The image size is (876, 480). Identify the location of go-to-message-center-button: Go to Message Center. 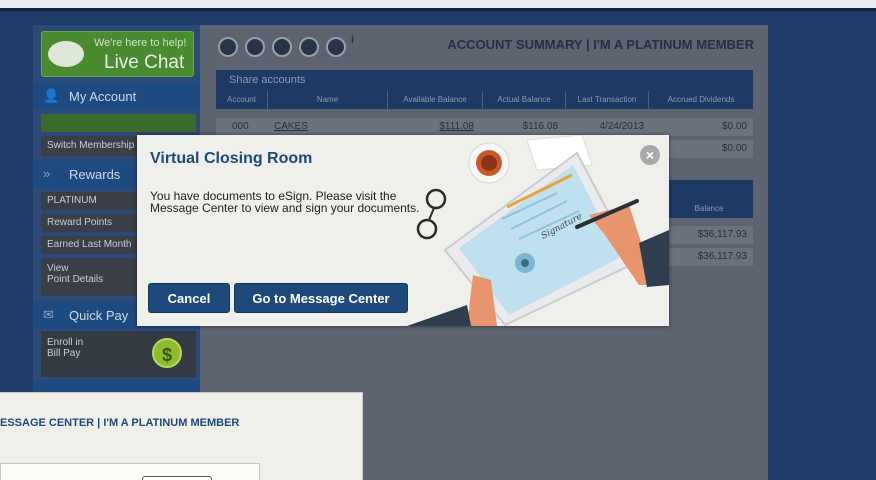
(321, 298).